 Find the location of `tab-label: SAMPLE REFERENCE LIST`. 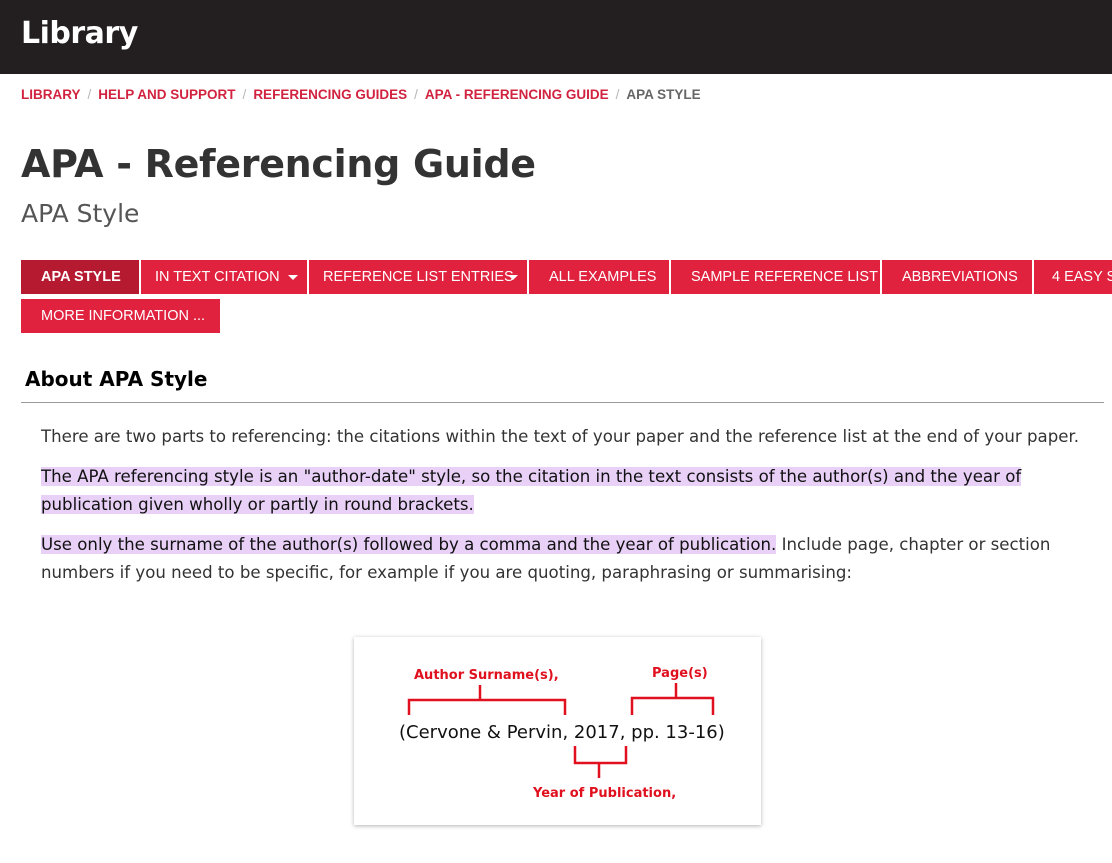

tab-label: SAMPLE REFERENCE LIST is located at coordinates (784, 277).